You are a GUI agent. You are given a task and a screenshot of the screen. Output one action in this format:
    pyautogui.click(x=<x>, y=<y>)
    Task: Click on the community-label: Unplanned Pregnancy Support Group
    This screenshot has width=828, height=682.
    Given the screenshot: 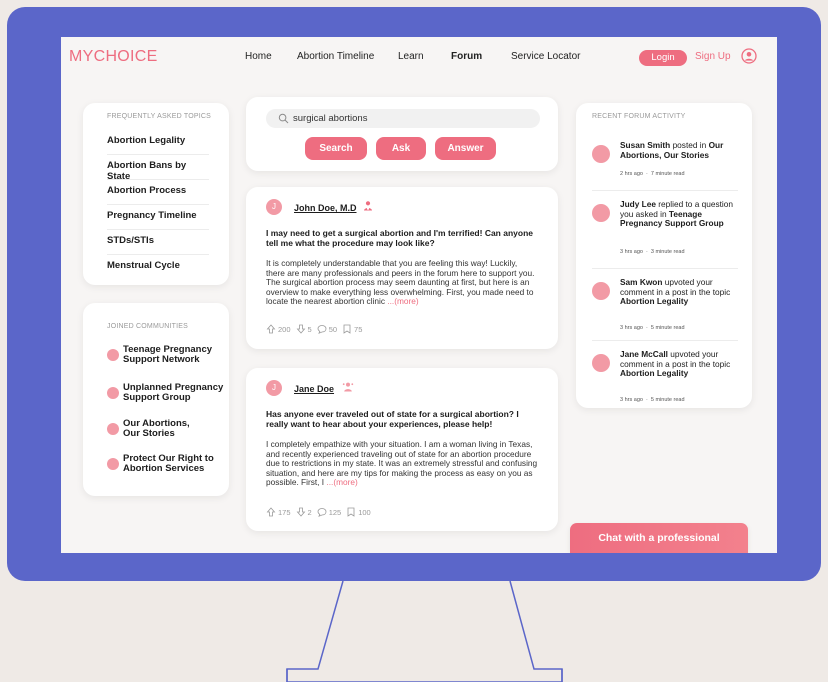 What is the action you would take?
    pyautogui.click(x=173, y=392)
    